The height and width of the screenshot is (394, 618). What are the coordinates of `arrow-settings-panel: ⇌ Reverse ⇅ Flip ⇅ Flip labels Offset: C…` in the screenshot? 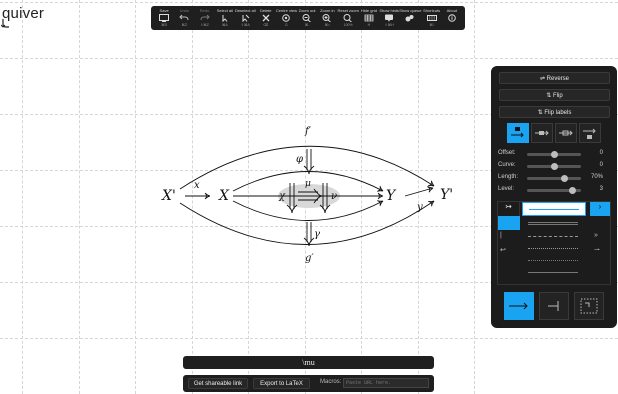 It's located at (554, 197).